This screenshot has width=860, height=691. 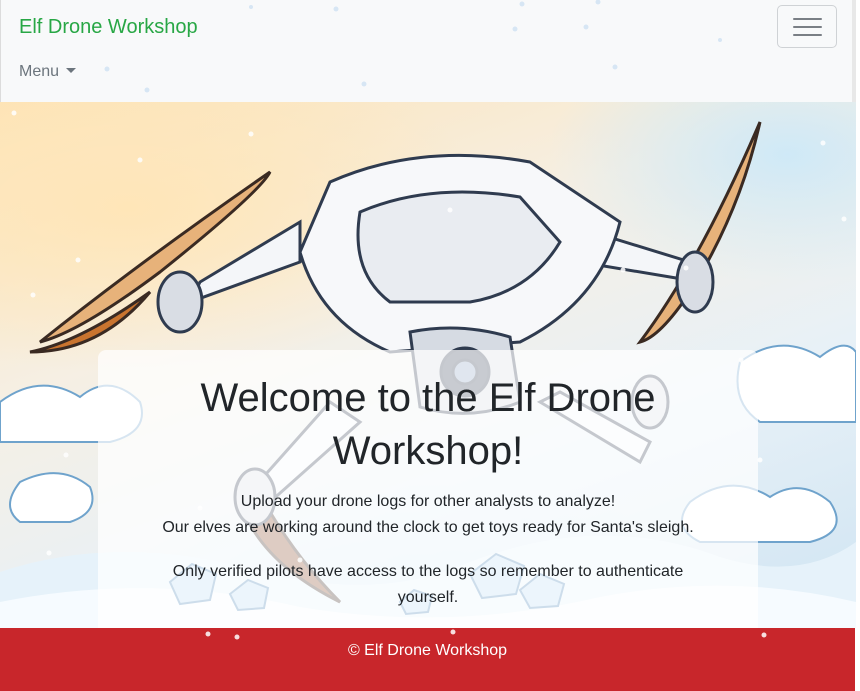 I want to click on copyright-text: © Elf Drone Workshop, so click(x=427, y=650).